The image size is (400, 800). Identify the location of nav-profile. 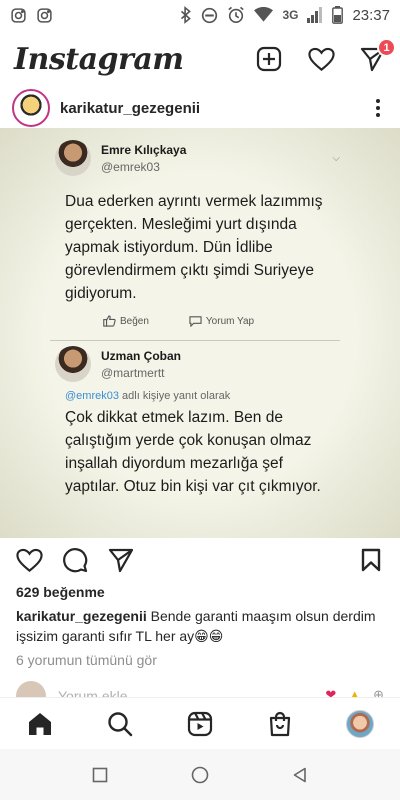
(360, 724).